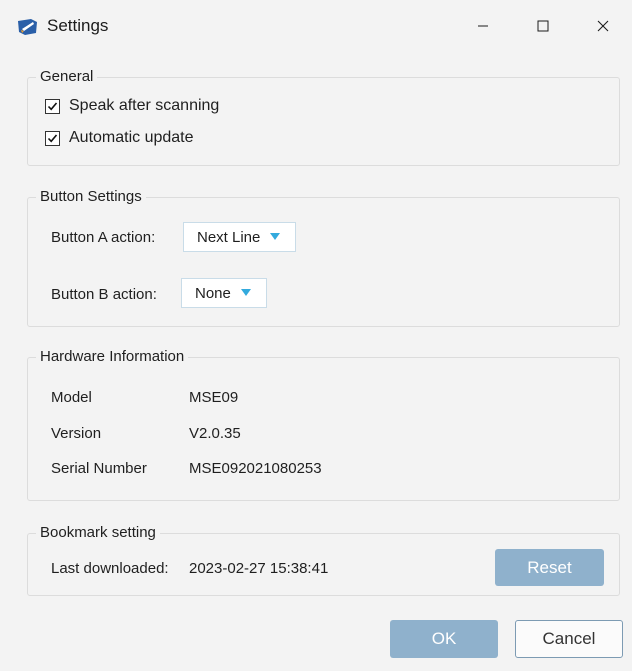 Image resolution: width=632 pixels, height=671 pixels. I want to click on last-downloaded-label: Last downloaded:, so click(110, 568).